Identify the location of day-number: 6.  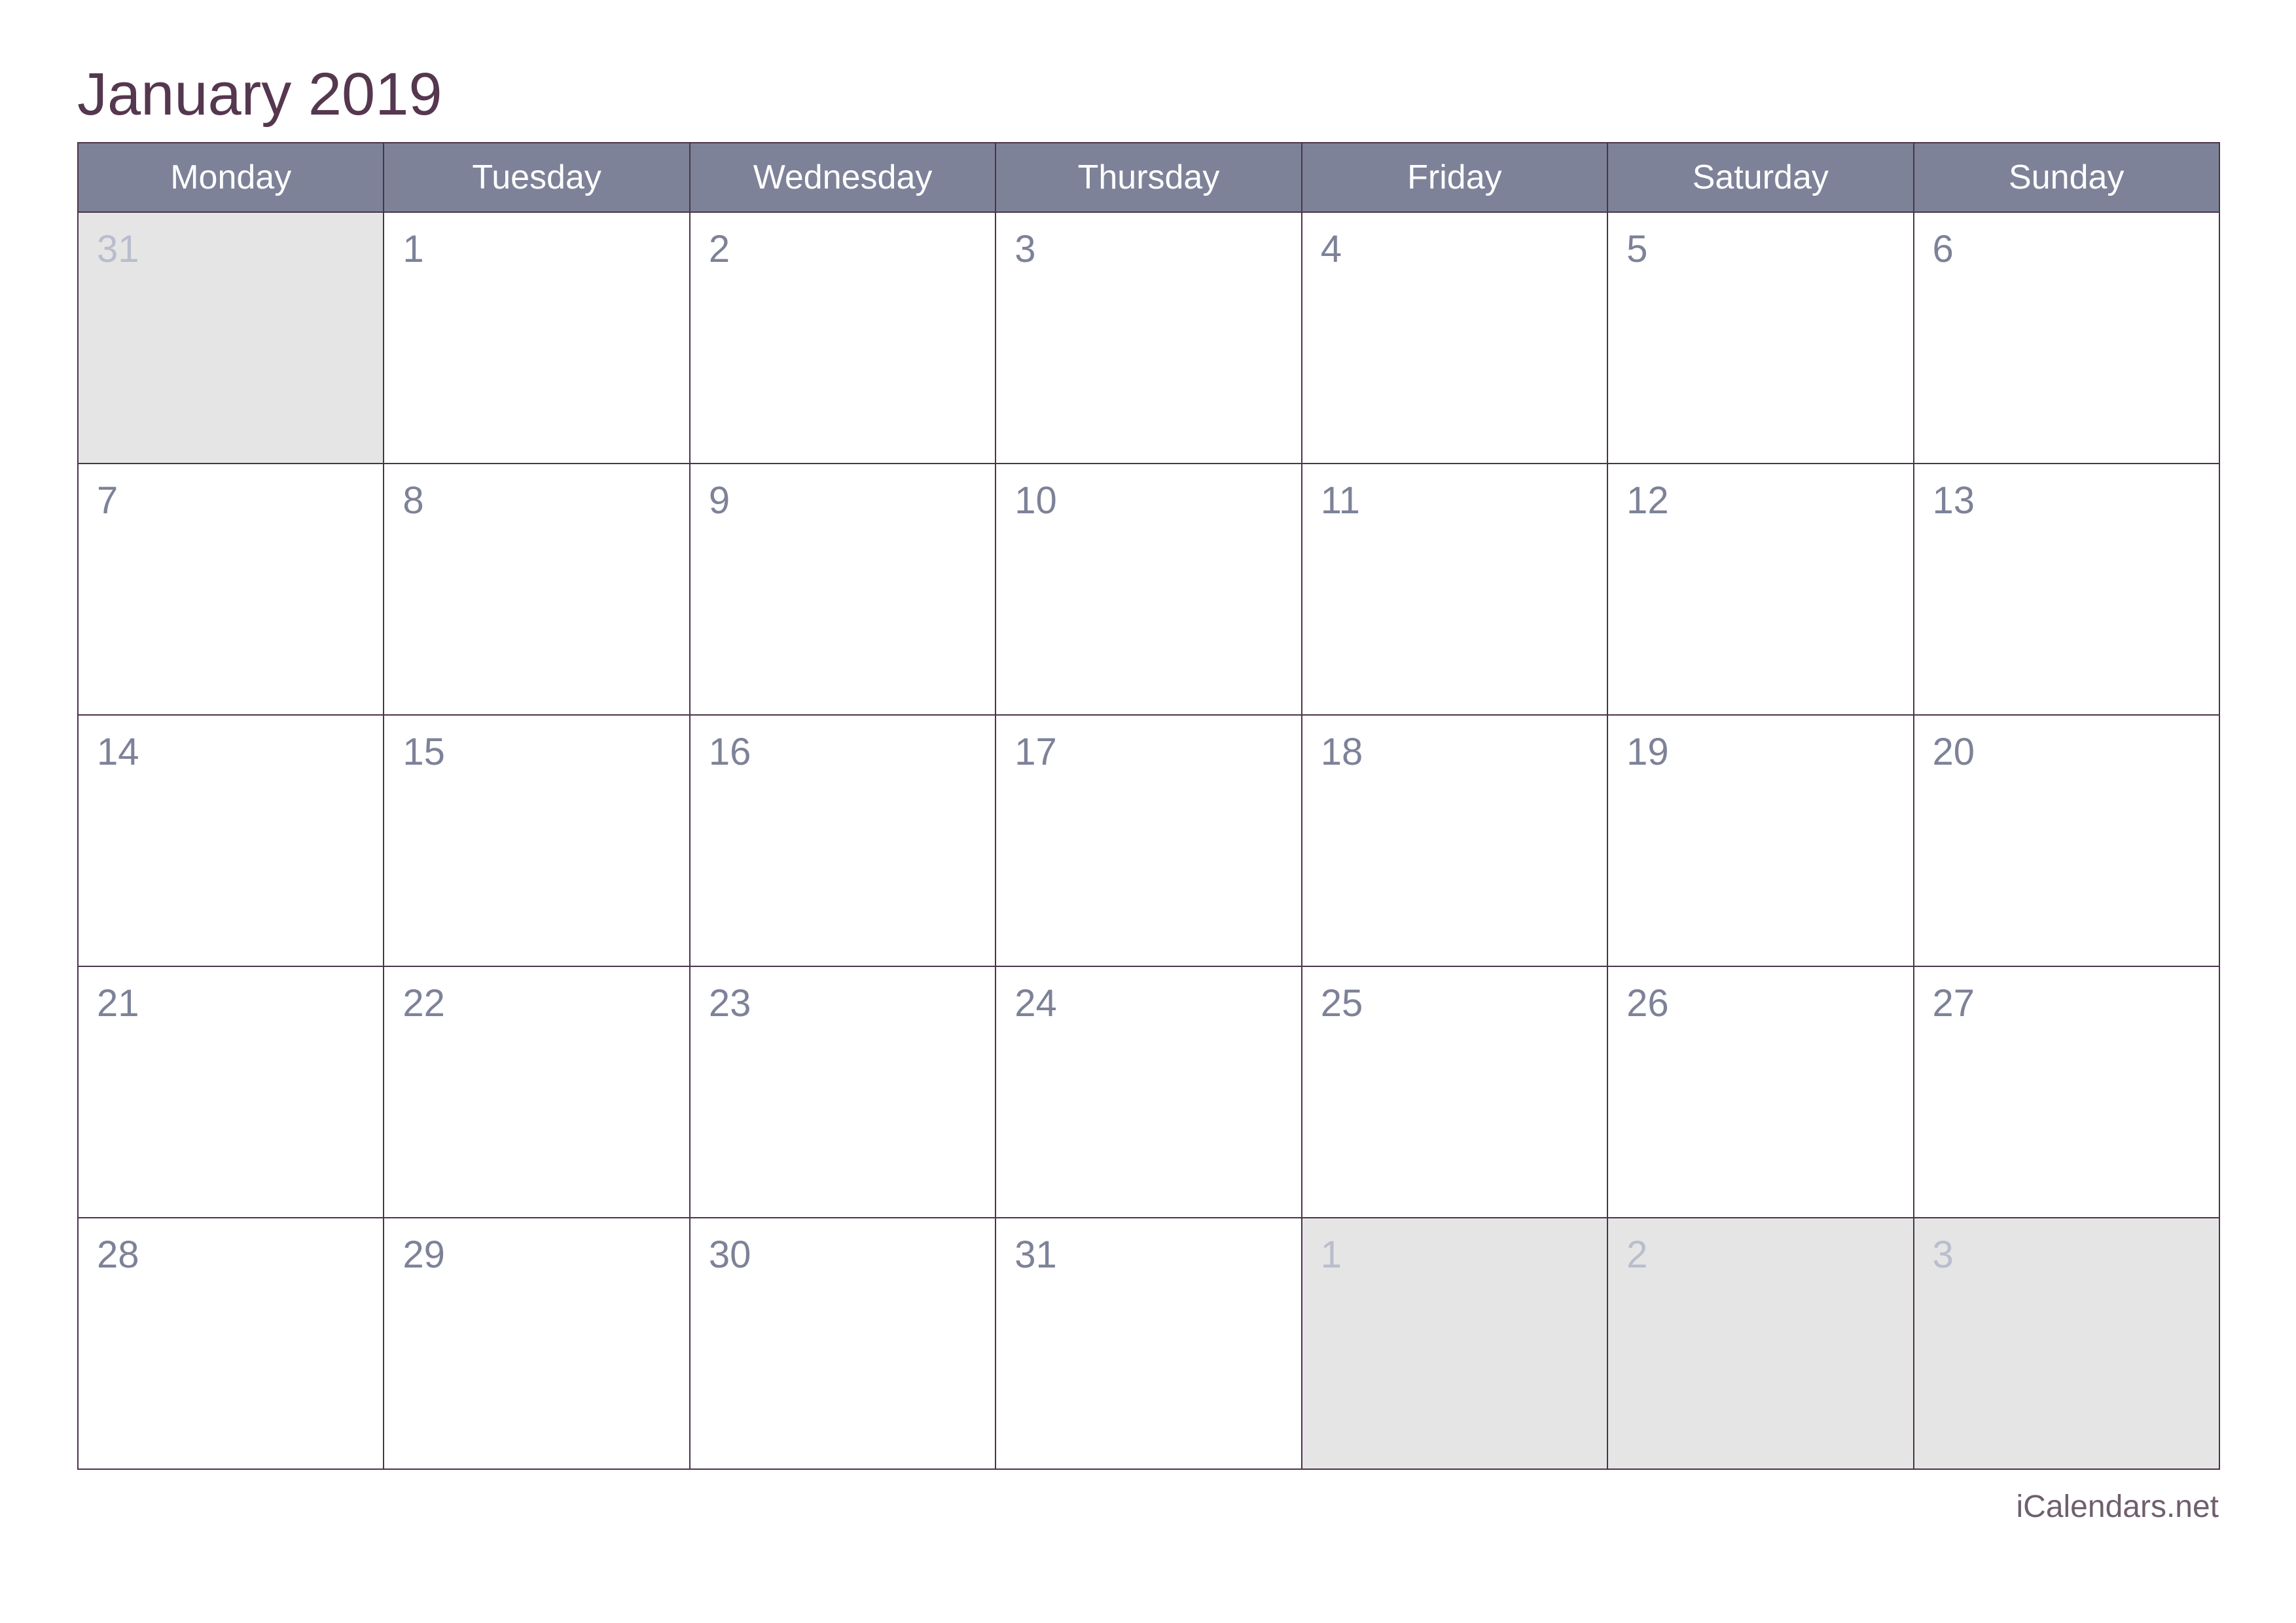
(1943, 249).